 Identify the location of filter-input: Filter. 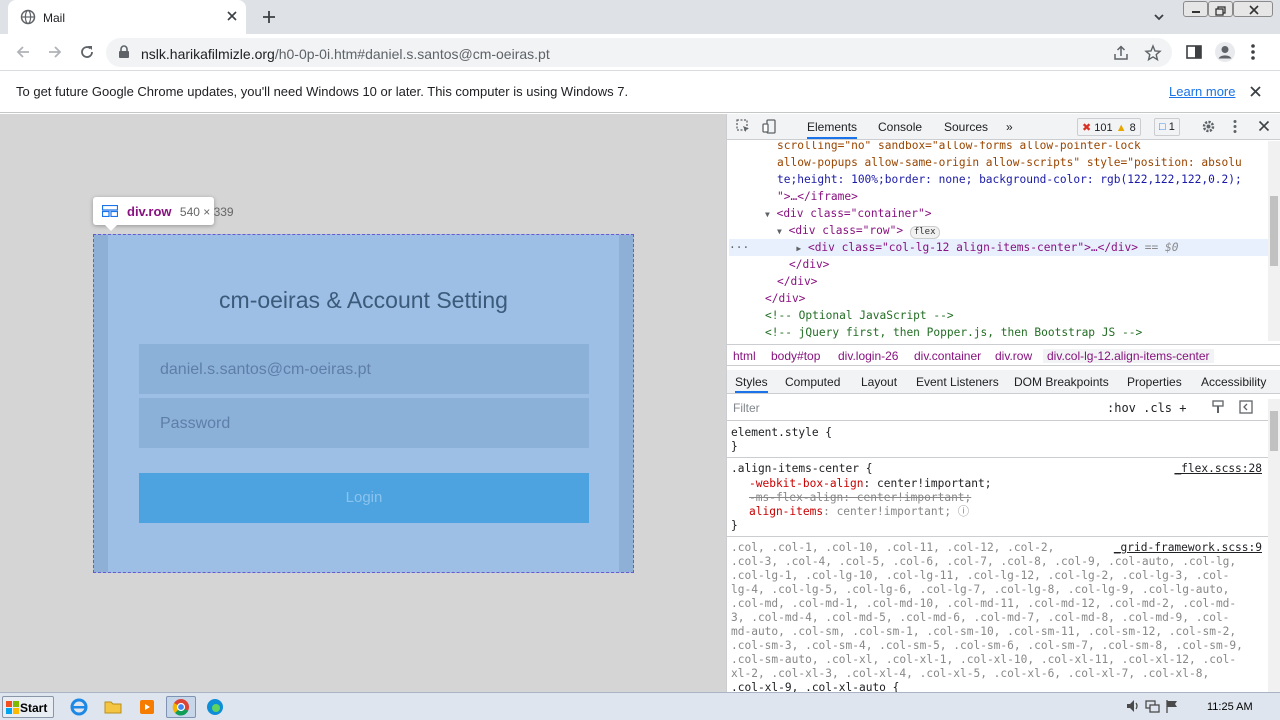
(746, 408).